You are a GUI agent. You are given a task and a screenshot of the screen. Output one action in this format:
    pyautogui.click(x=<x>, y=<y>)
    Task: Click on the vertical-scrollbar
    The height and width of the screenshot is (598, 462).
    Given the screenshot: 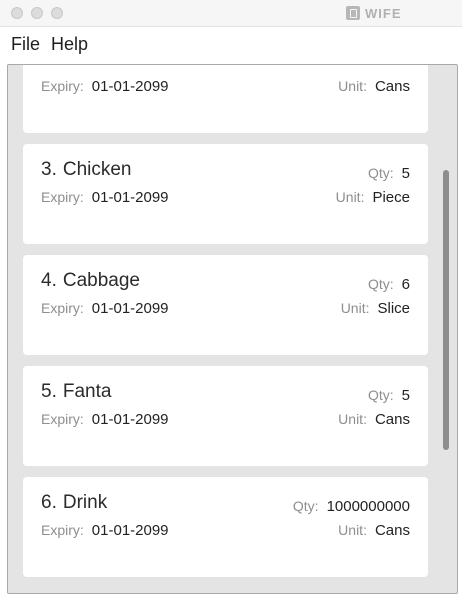 What is the action you would take?
    pyautogui.click(x=446, y=329)
    